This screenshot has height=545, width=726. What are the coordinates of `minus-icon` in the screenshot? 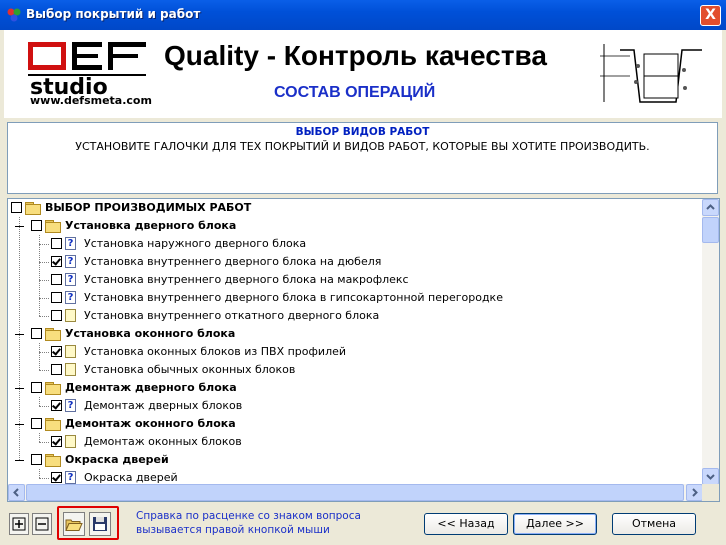 It's located at (42, 524).